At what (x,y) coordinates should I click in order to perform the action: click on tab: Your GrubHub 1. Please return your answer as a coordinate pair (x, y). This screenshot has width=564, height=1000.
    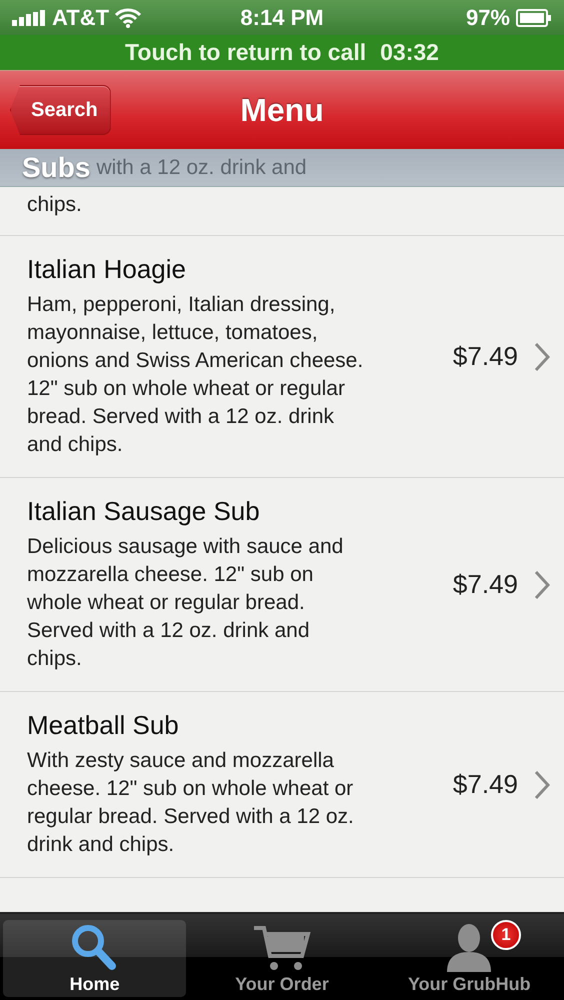
    Looking at the image, I should click on (469, 958).